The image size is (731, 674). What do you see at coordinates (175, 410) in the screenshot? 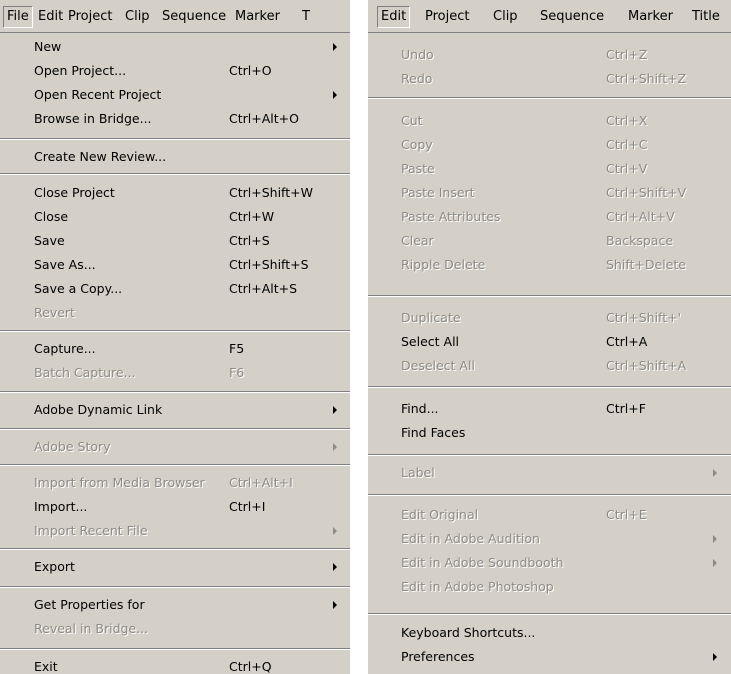
I see `menu-item-adobe-dynamic-link: Adobe Dynamic Link` at bounding box center [175, 410].